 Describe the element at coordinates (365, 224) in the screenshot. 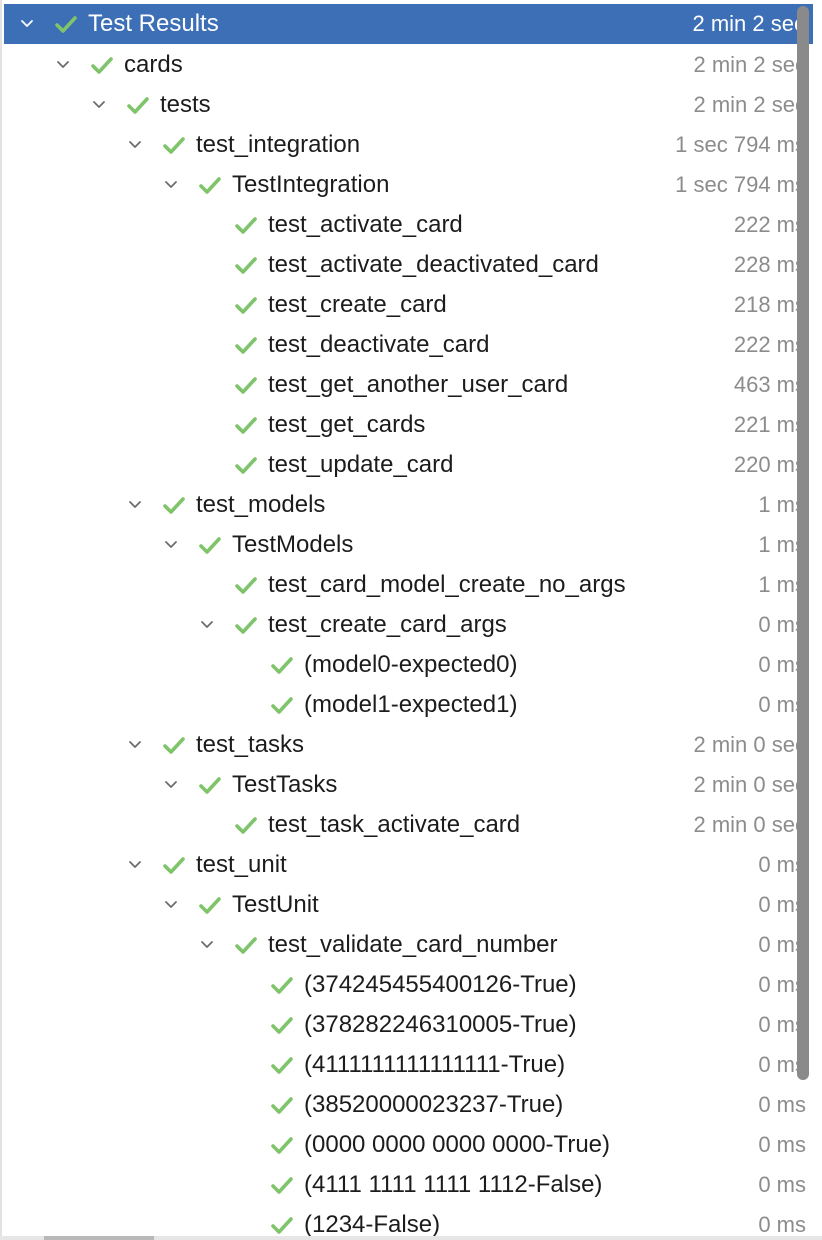

I see `tree-row-label: test_activate_card` at that location.